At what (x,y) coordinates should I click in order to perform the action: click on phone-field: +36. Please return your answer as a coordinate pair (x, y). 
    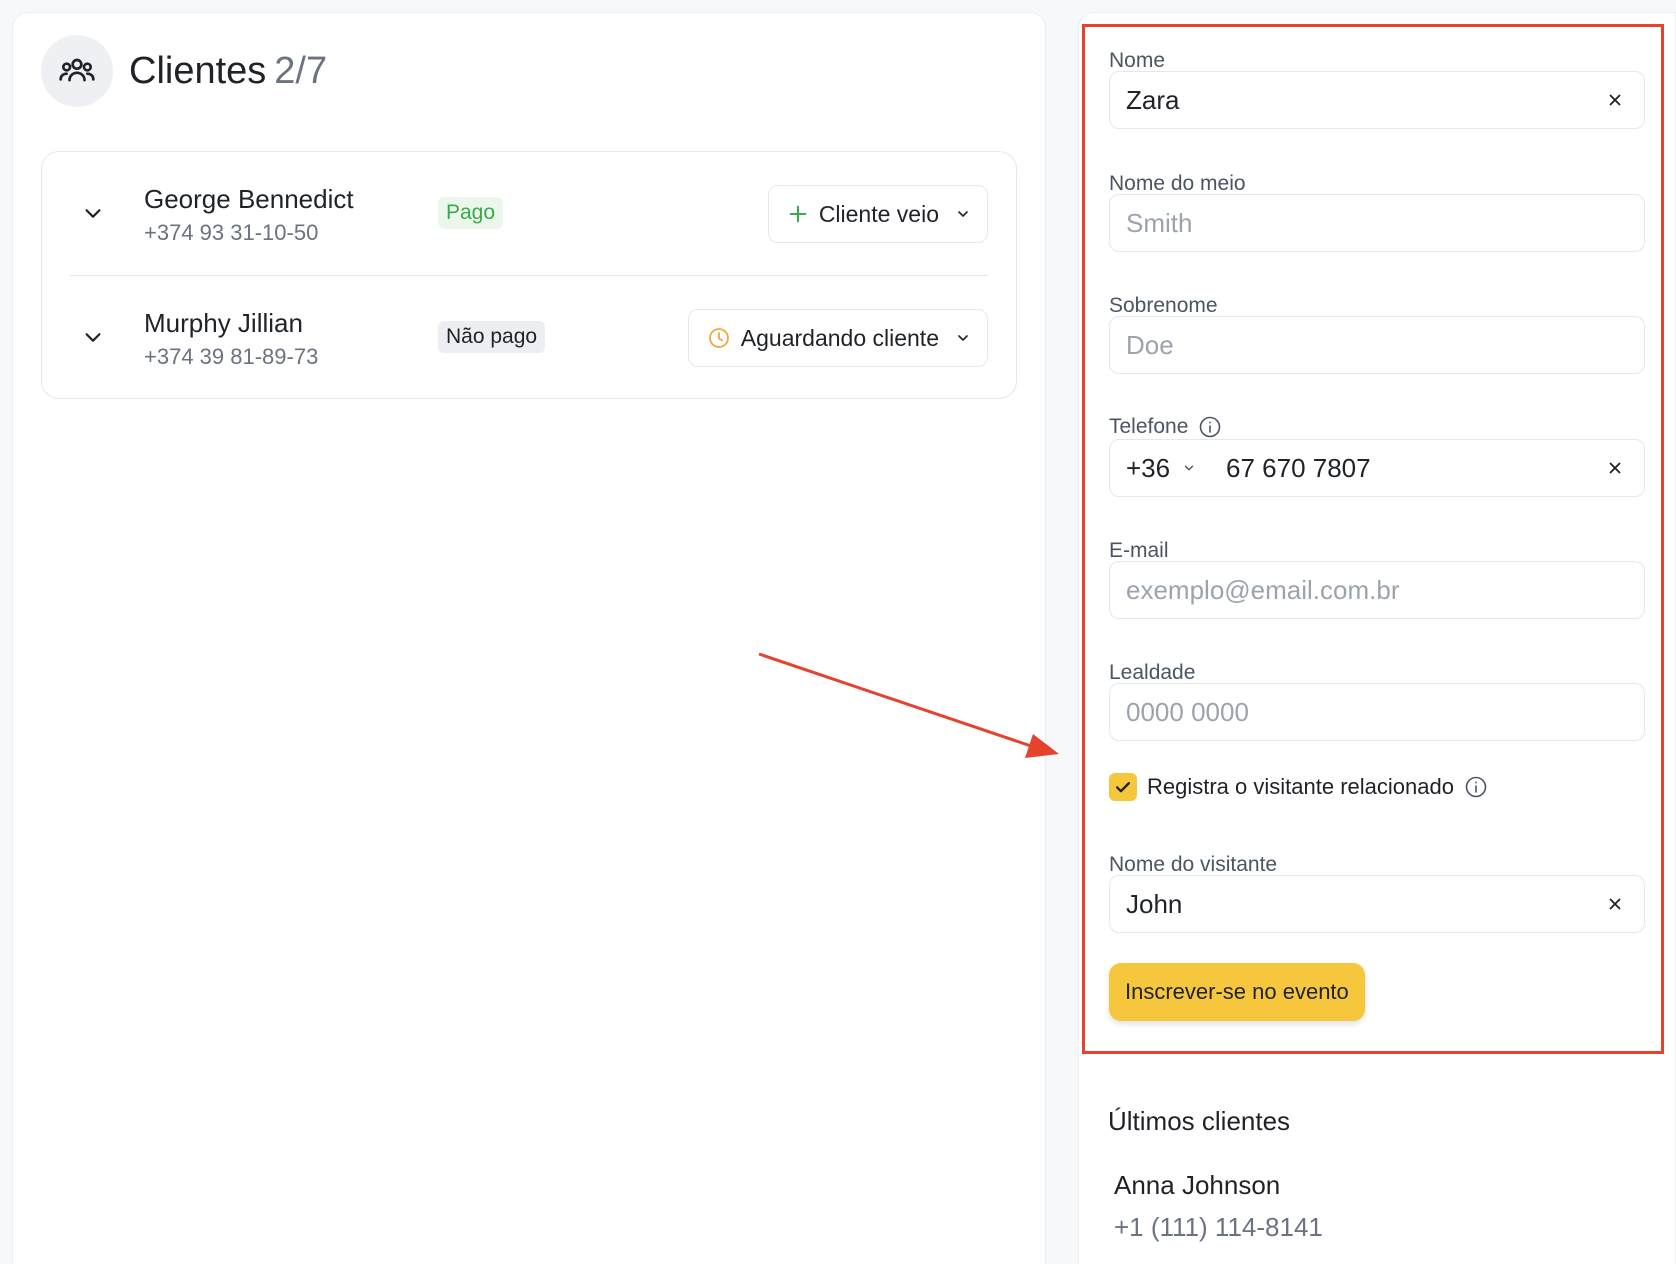
    Looking at the image, I should click on (1377, 468).